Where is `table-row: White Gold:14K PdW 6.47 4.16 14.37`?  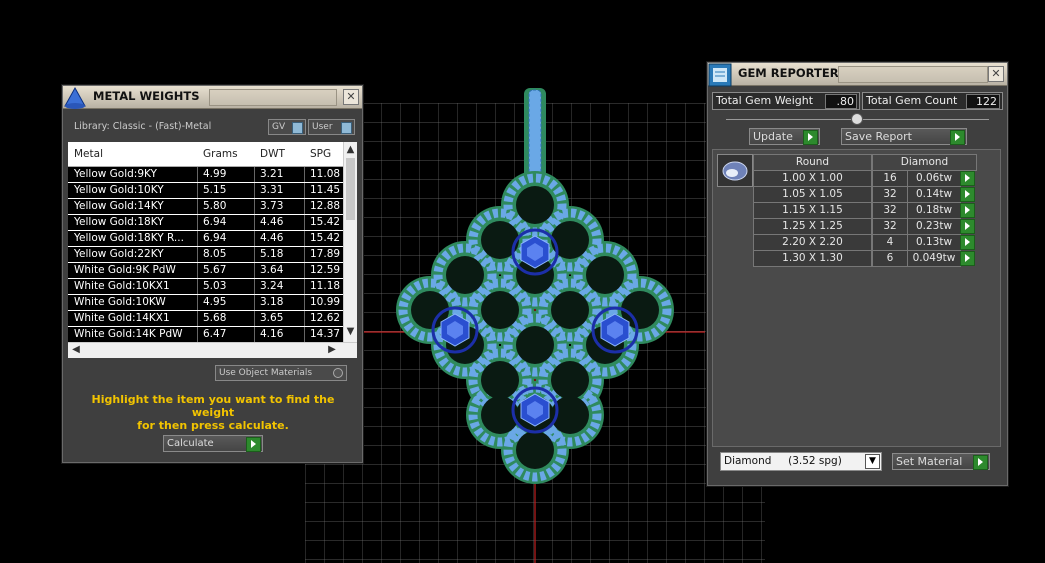
table-row: White Gold:14K PdW 6.47 4.16 14.37 is located at coordinates (205, 334).